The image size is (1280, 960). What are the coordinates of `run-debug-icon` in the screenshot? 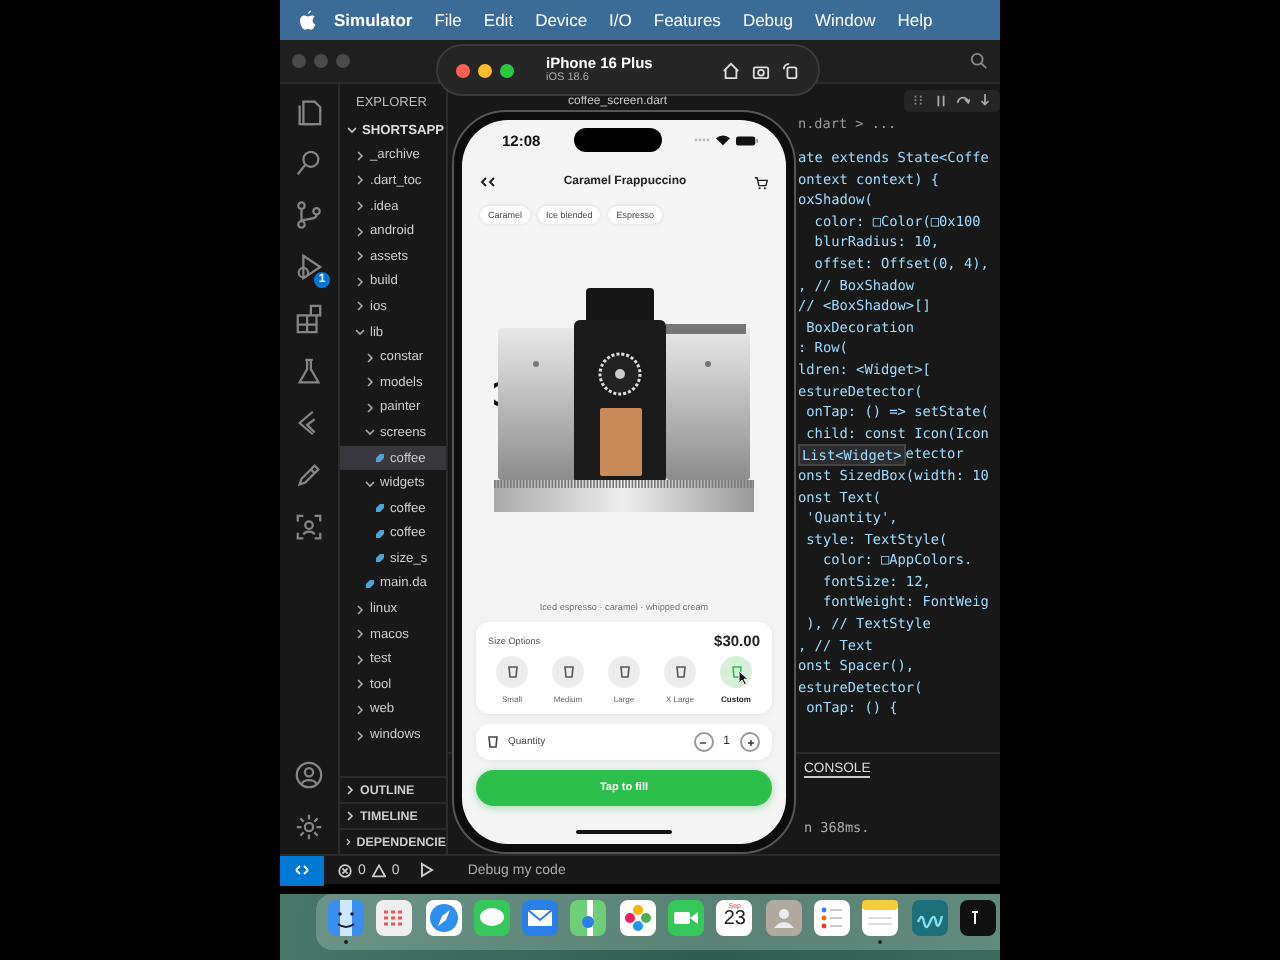 It's located at (309, 267).